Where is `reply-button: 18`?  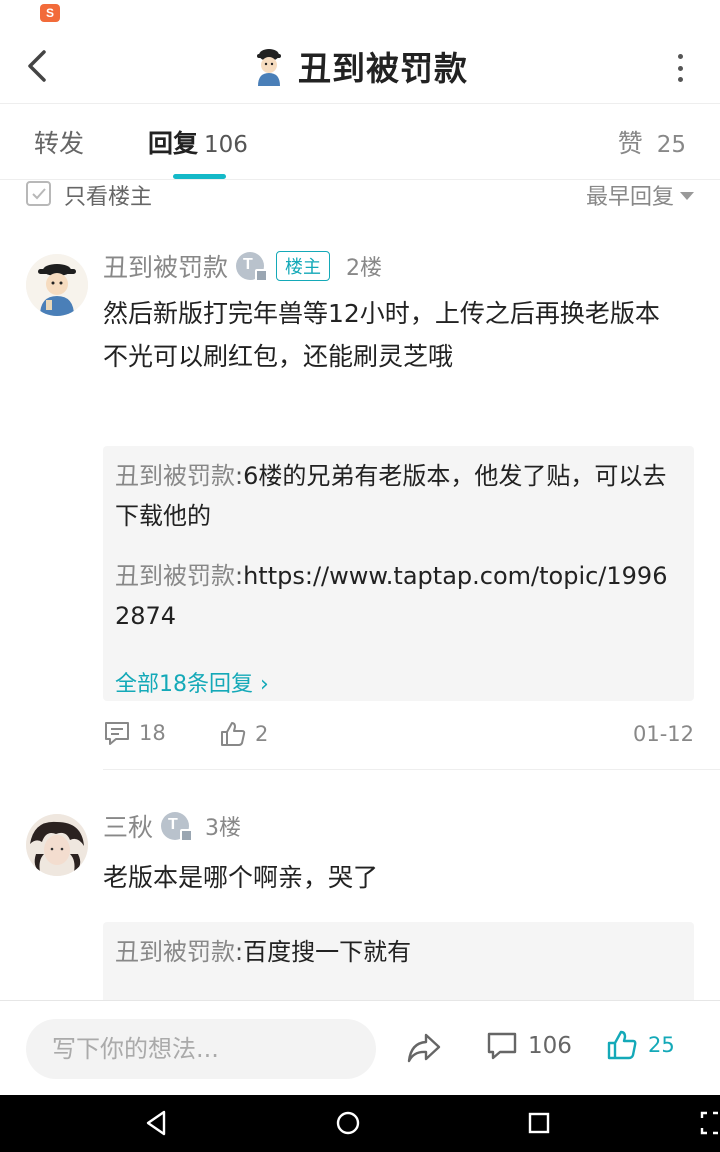 reply-button: 18 is located at coordinates (134, 733).